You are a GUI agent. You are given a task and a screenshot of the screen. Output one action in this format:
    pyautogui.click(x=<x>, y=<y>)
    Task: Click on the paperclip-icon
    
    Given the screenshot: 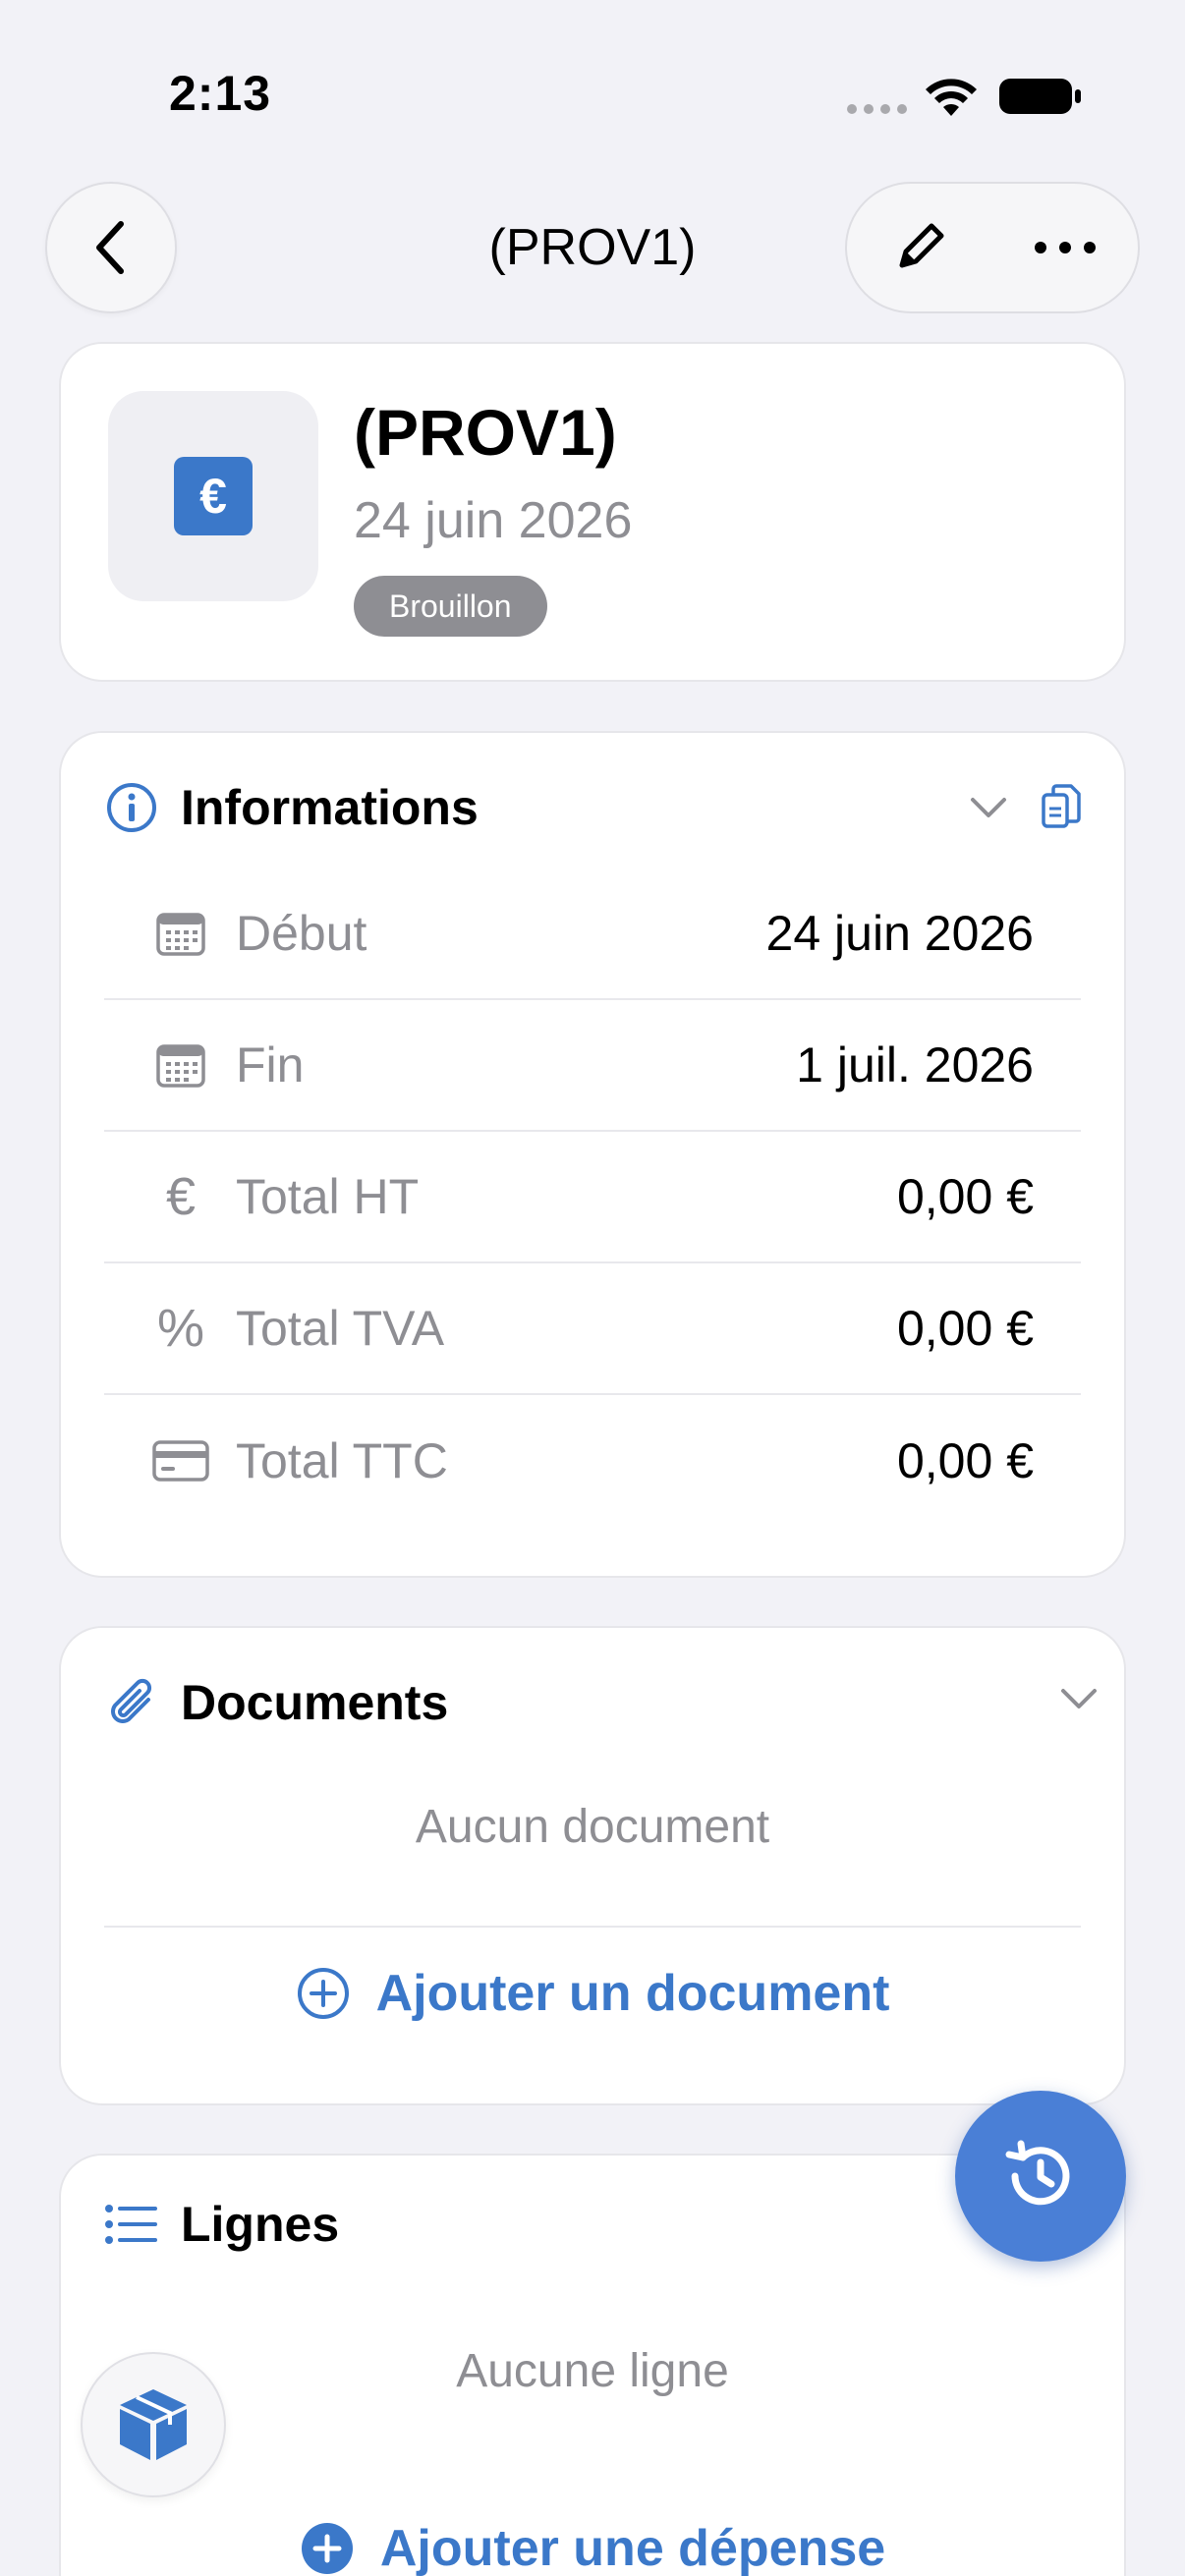 What is the action you would take?
    pyautogui.click(x=132, y=1702)
    